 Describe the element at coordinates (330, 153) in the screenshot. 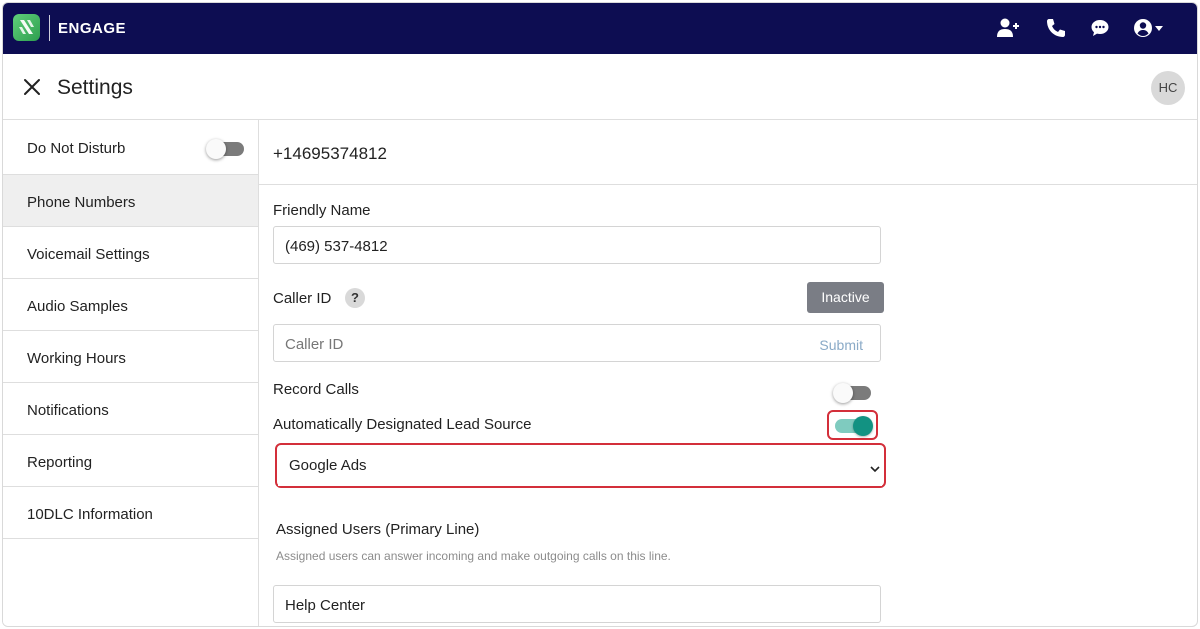

I see `phone-number-title: +14695374812` at that location.